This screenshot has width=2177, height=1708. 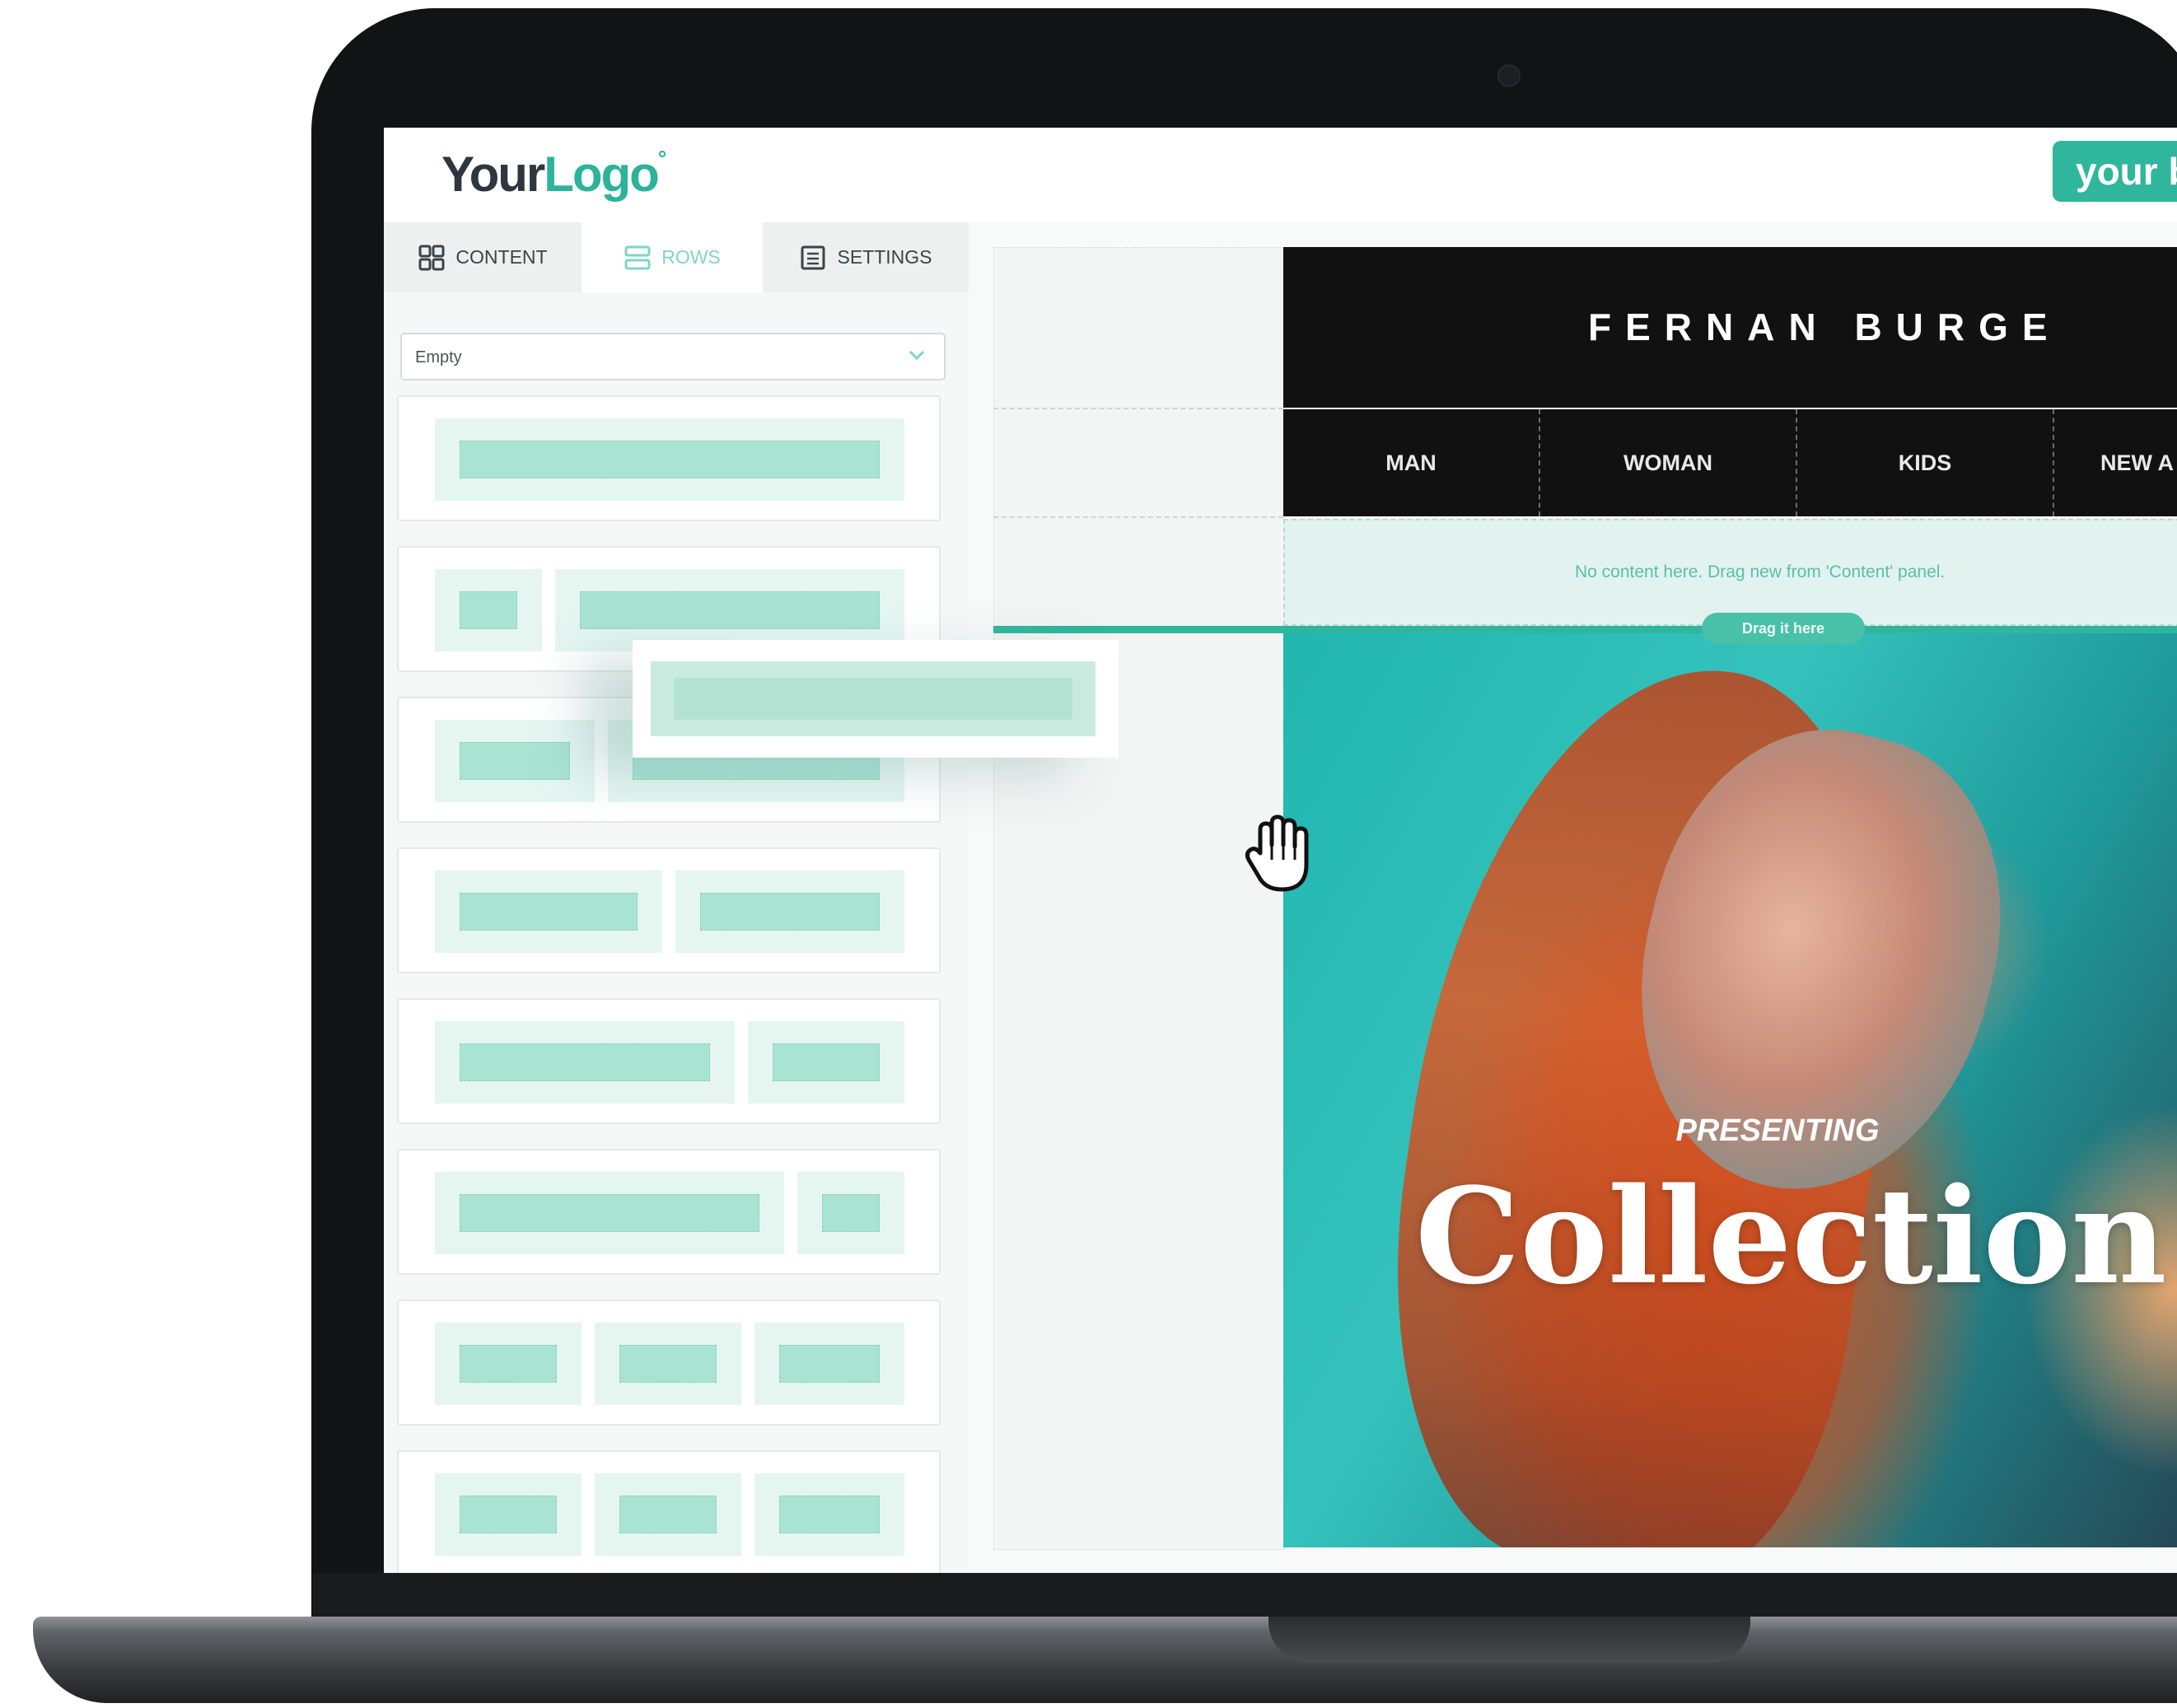 I want to click on sidebar-tabs: CONTENT ROWS SETTINGS, so click(x=676, y=257).